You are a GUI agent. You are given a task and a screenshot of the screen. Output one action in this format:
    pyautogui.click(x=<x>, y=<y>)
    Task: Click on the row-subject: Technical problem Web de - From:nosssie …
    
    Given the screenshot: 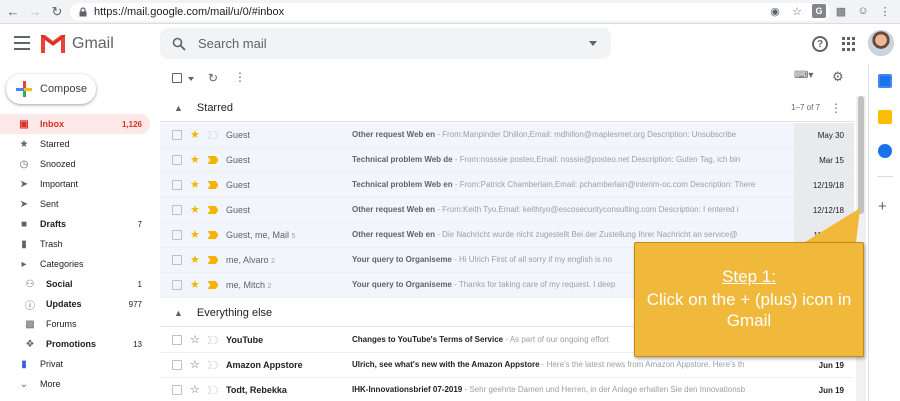 What is the action you would take?
    pyautogui.click(x=546, y=159)
    